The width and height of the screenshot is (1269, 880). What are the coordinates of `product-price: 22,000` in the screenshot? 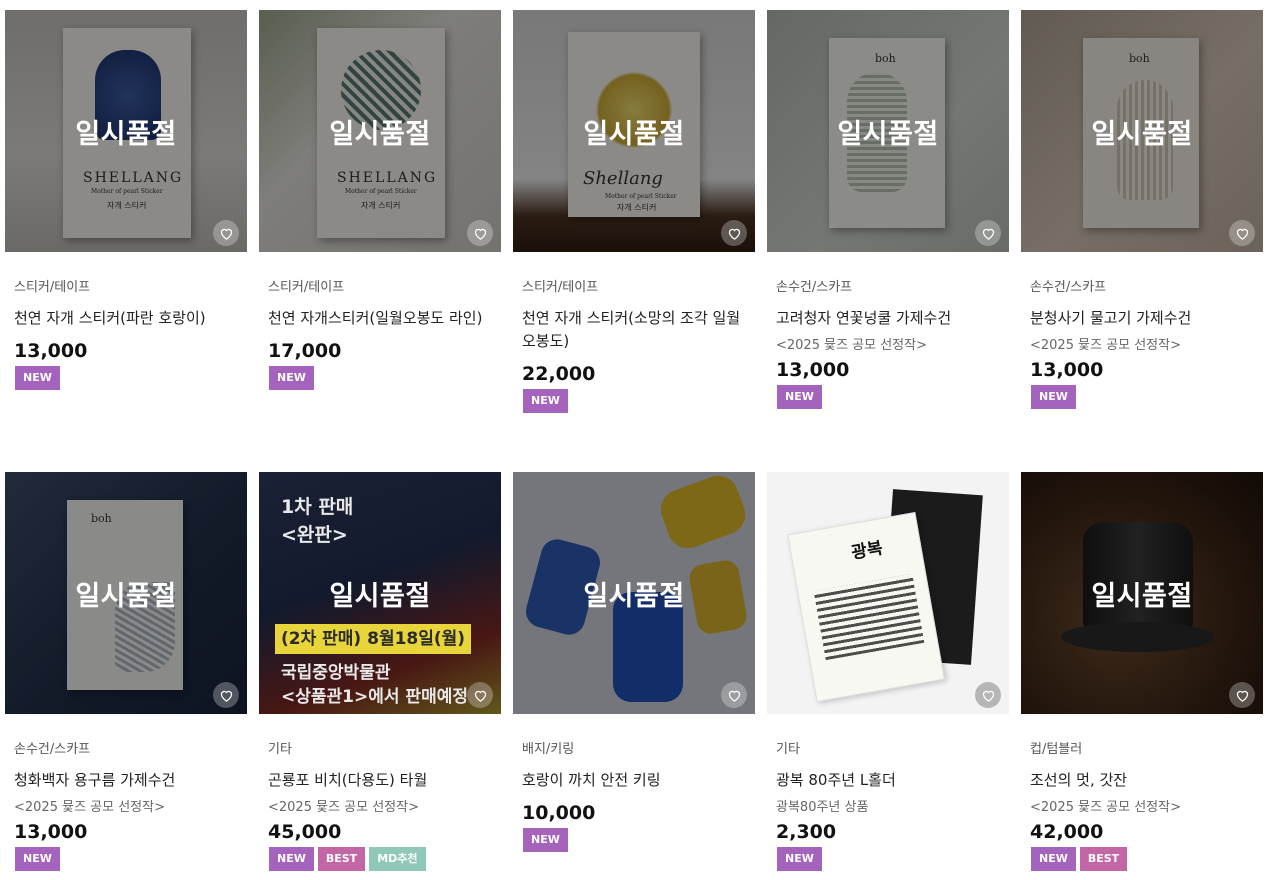 It's located at (559, 374).